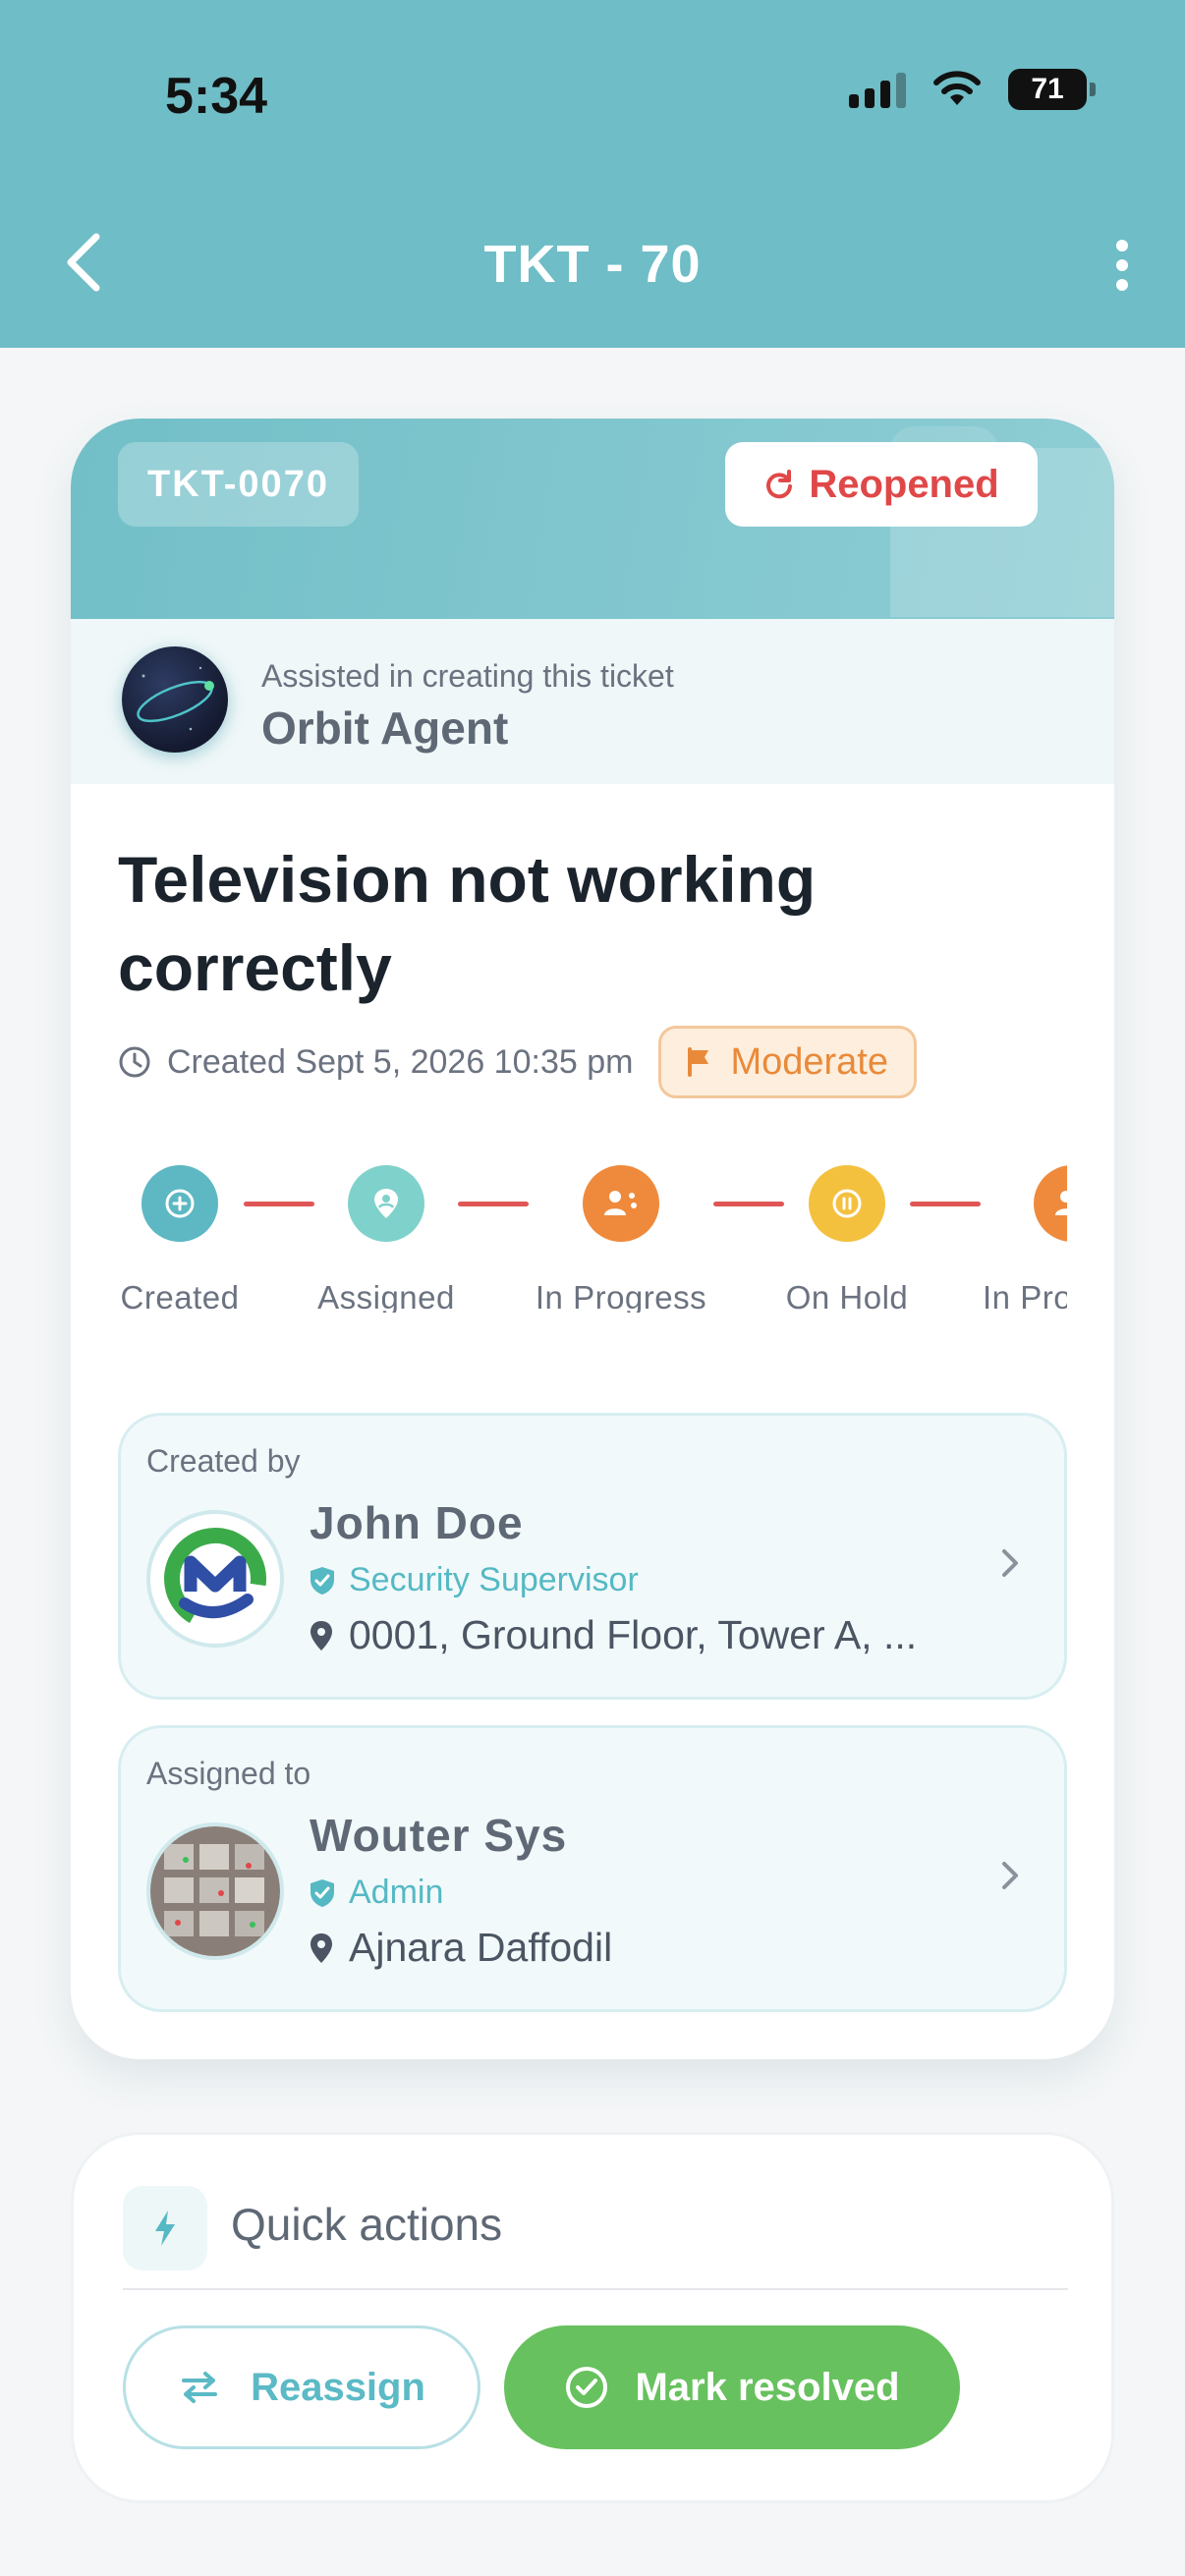 Image resolution: width=1185 pixels, height=2576 pixels. I want to click on quick-actions-title: Quick actions, so click(367, 2224).